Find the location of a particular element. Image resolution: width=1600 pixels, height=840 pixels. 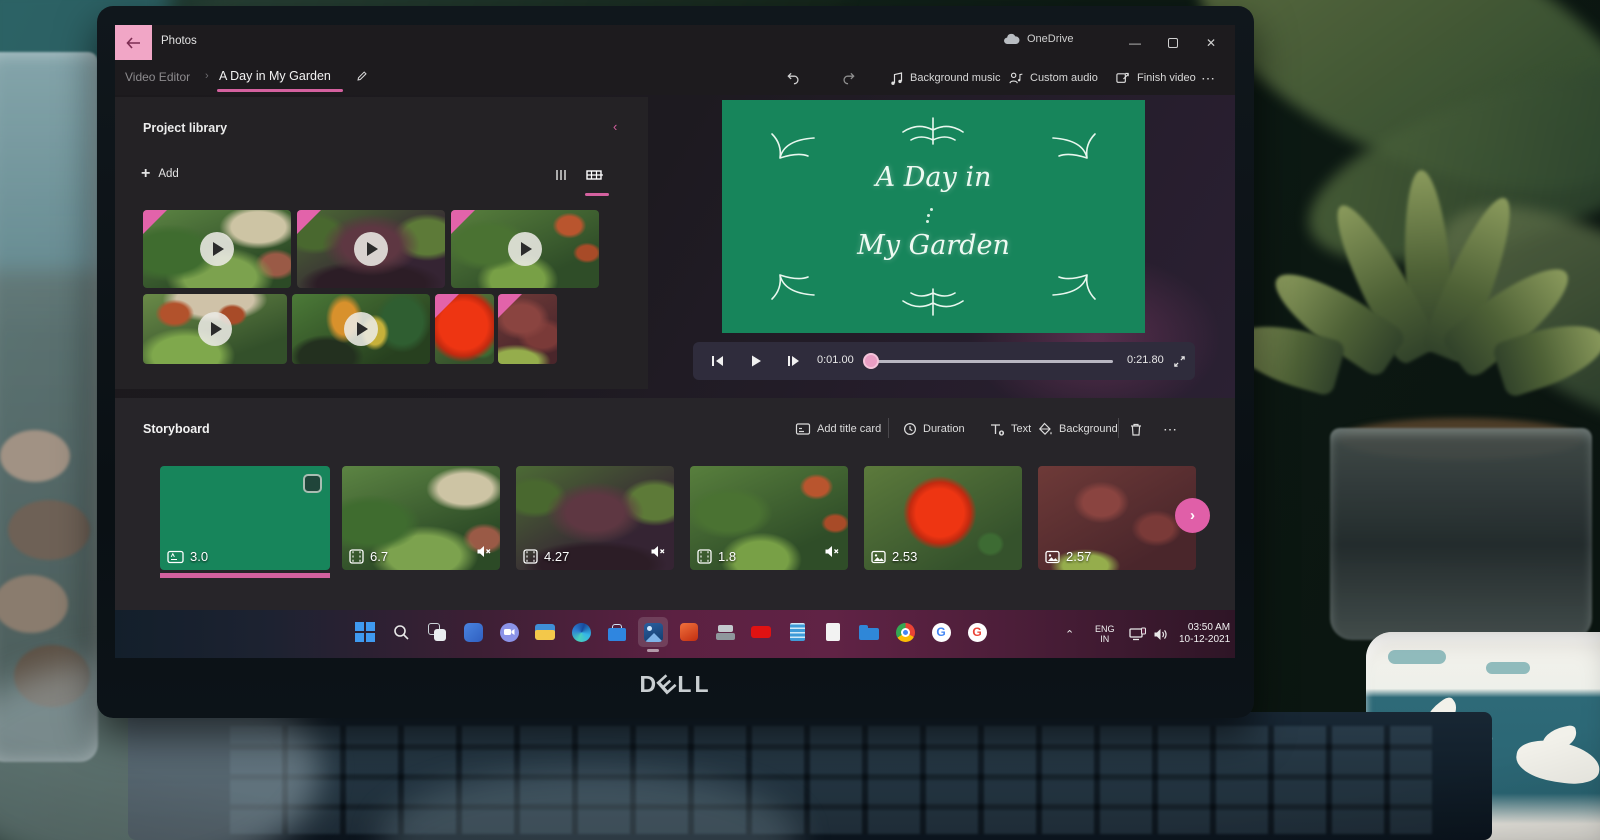

clip-checkbox is located at coordinates (312, 483).